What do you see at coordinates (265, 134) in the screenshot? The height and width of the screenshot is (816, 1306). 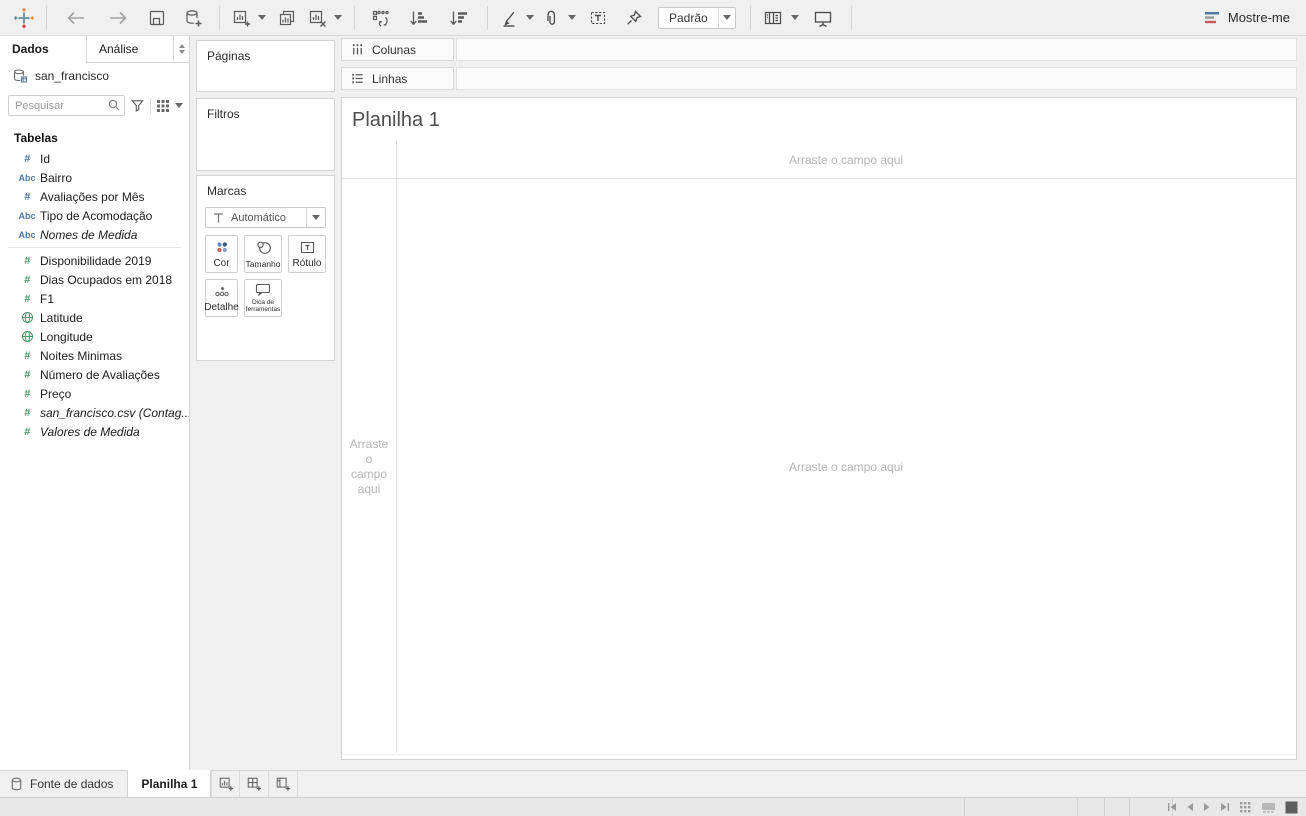 I see `filters-card: Filtros` at bounding box center [265, 134].